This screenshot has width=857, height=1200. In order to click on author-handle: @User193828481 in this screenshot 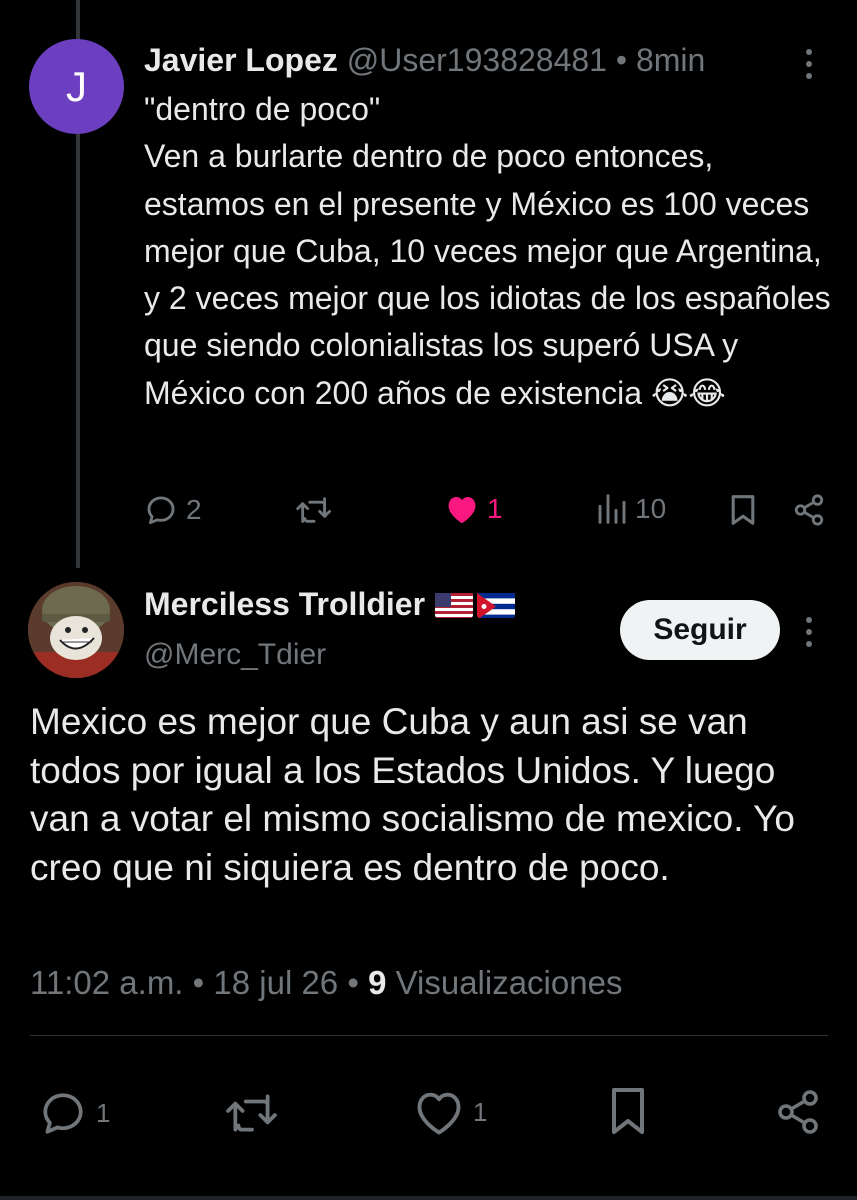, I will do `click(477, 60)`.